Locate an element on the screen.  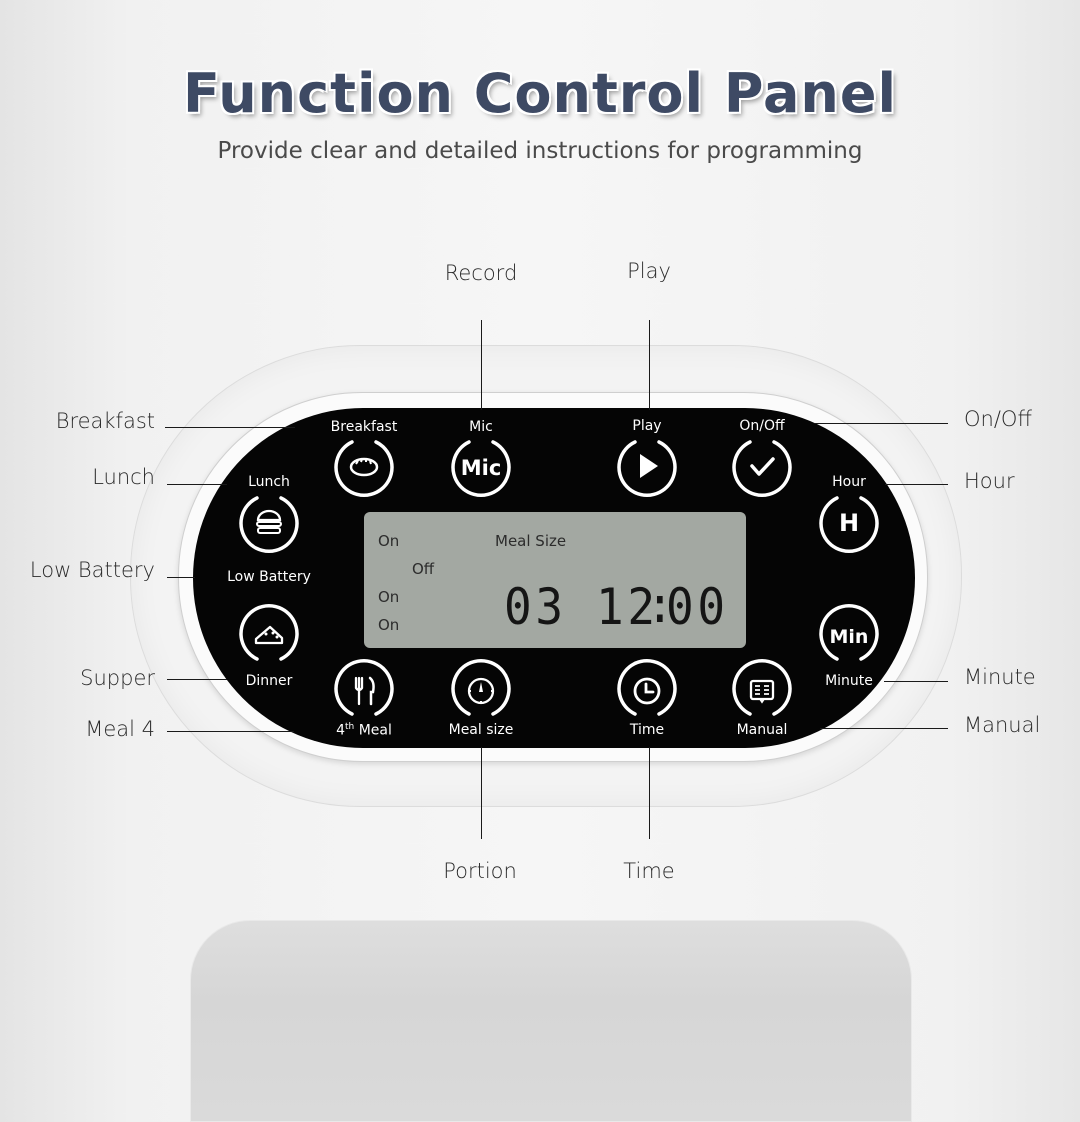
meal4-label-text: Meal is located at coordinates (375, 730).